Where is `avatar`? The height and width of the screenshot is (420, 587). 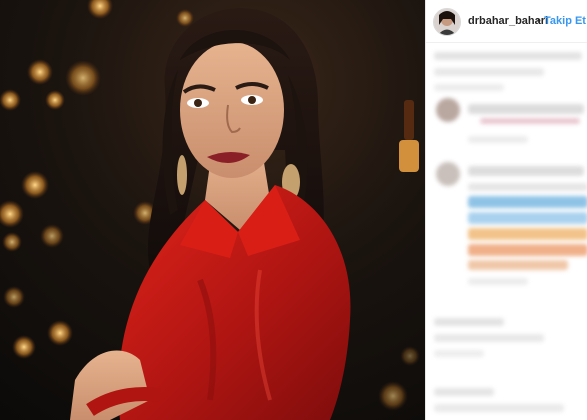
avatar is located at coordinates (447, 22).